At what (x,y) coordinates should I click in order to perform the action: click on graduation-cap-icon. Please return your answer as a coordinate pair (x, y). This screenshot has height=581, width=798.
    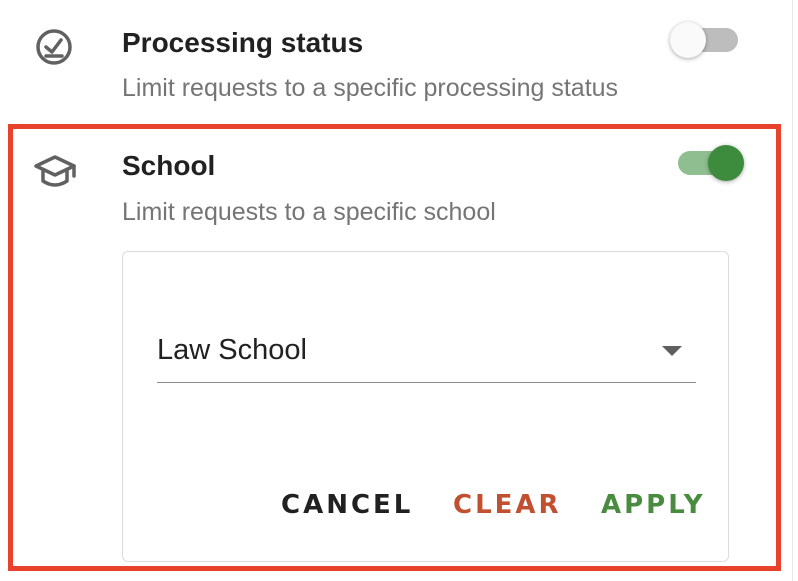
    Looking at the image, I should click on (55, 174).